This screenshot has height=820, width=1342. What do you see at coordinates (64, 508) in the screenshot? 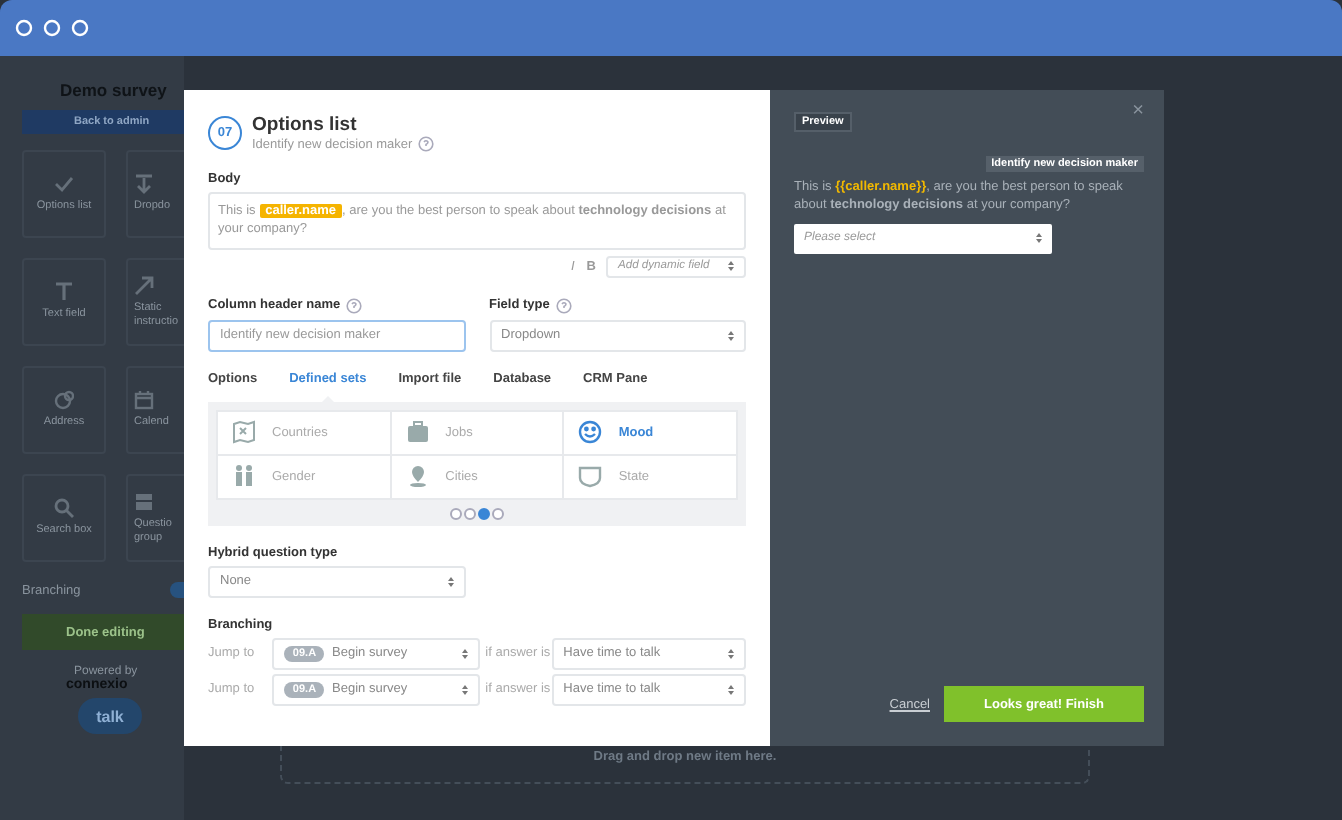
I see `search-icon` at bounding box center [64, 508].